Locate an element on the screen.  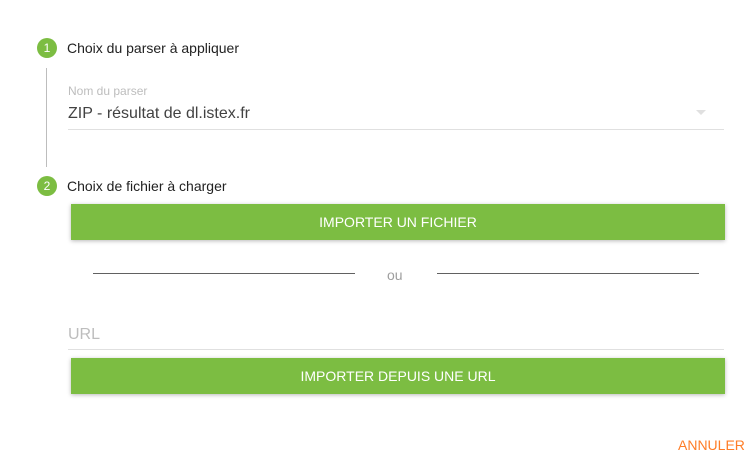
import-file-button: IMPORTER UN FICHIER is located at coordinates (398, 222).